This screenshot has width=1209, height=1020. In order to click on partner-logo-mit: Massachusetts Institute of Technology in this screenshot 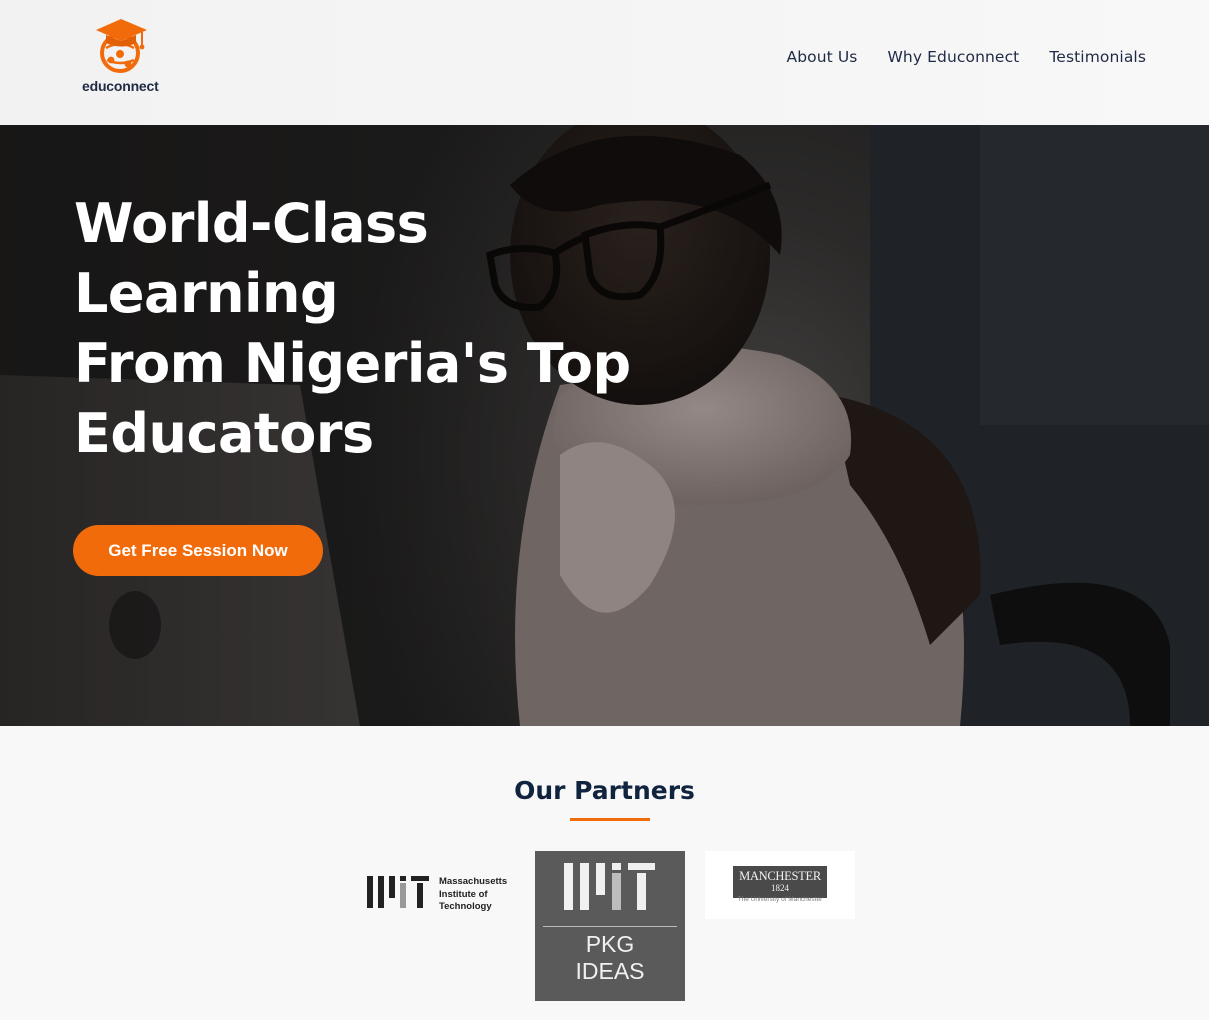, I will do `click(445, 894)`.